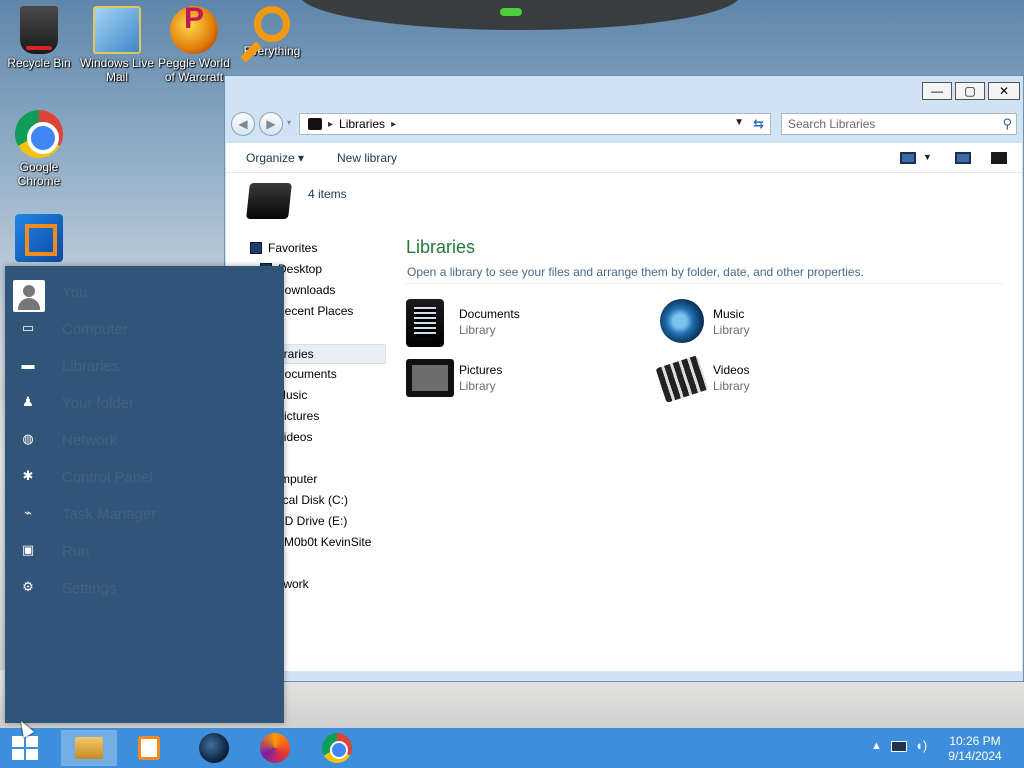  Describe the element at coordinates (624, 203) in the screenshot. I see `details-header: 4 items` at that location.